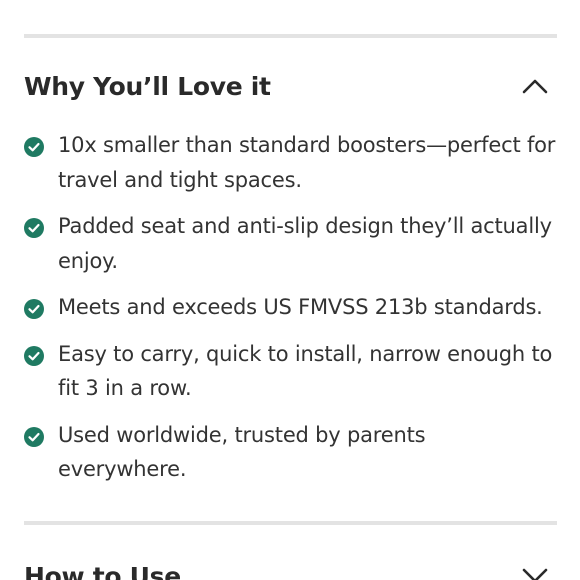  I want to click on accordion-header-why-youll-love-it: Why You’ll Love it, so click(290, 86).